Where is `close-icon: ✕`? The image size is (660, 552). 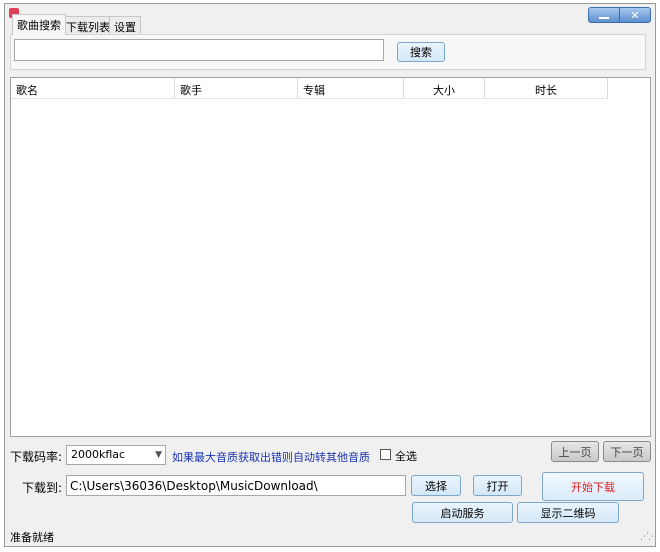
close-icon: ✕ is located at coordinates (635, 15).